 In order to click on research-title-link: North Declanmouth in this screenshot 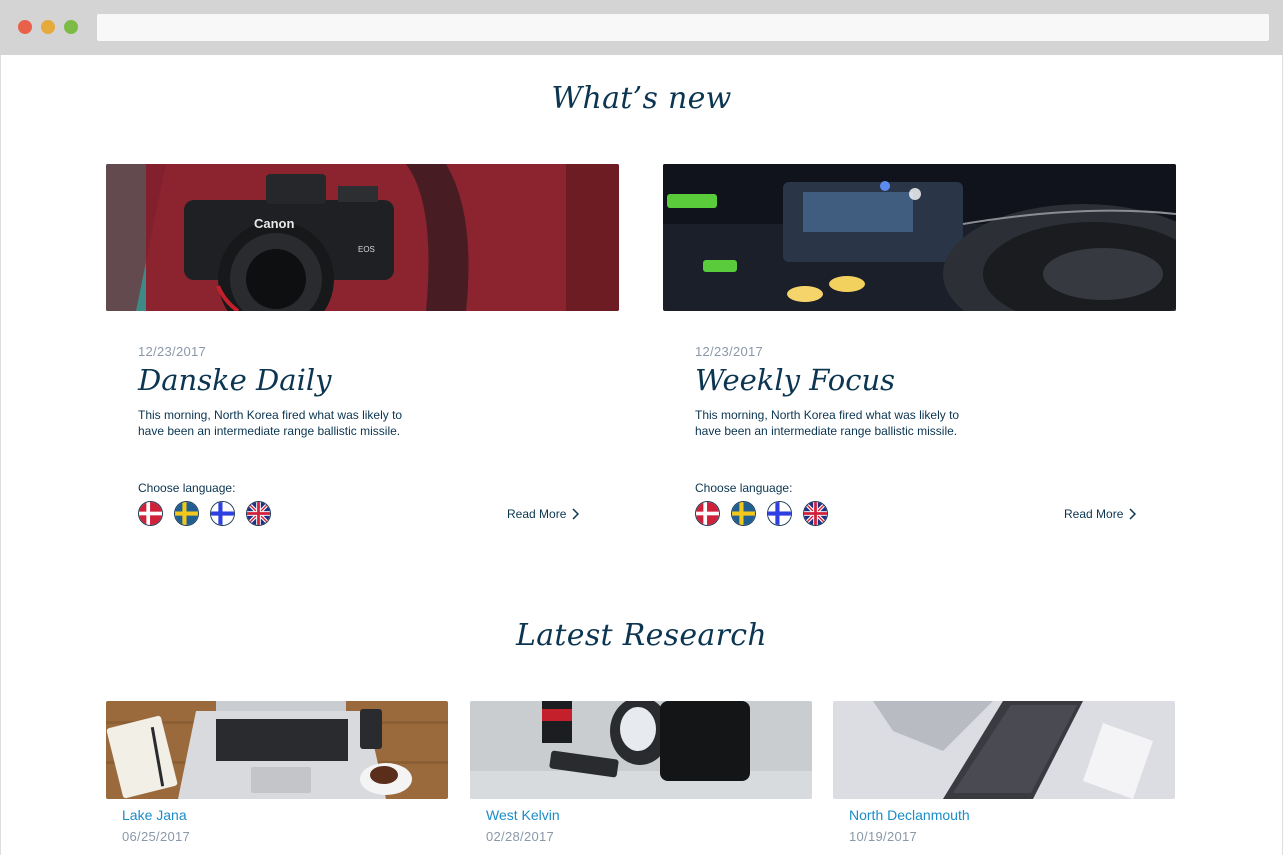, I will do `click(909, 815)`.